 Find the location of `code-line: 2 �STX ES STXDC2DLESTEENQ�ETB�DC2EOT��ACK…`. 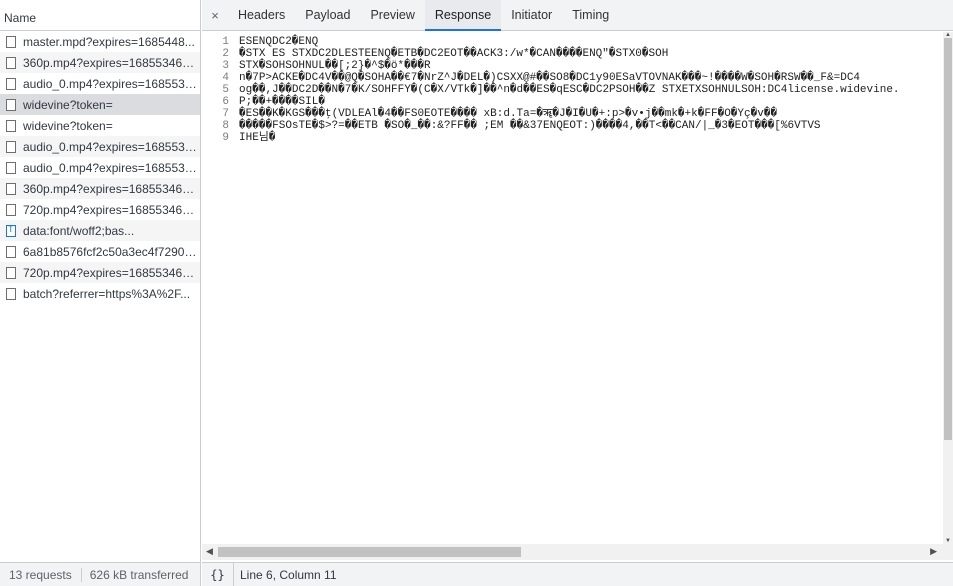

code-line: 2 �STX ES STXDC2DLESTEENQ�ETB�DC2EOT��ACK… is located at coordinates (572, 54).